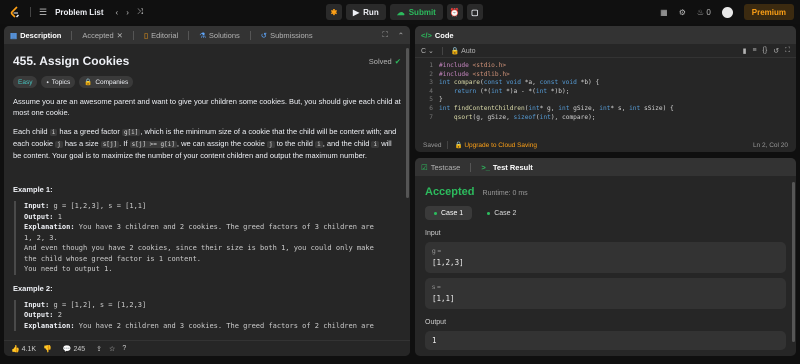  What do you see at coordinates (375, 144) in the screenshot?
I see `inline-code: i` at bounding box center [375, 144].